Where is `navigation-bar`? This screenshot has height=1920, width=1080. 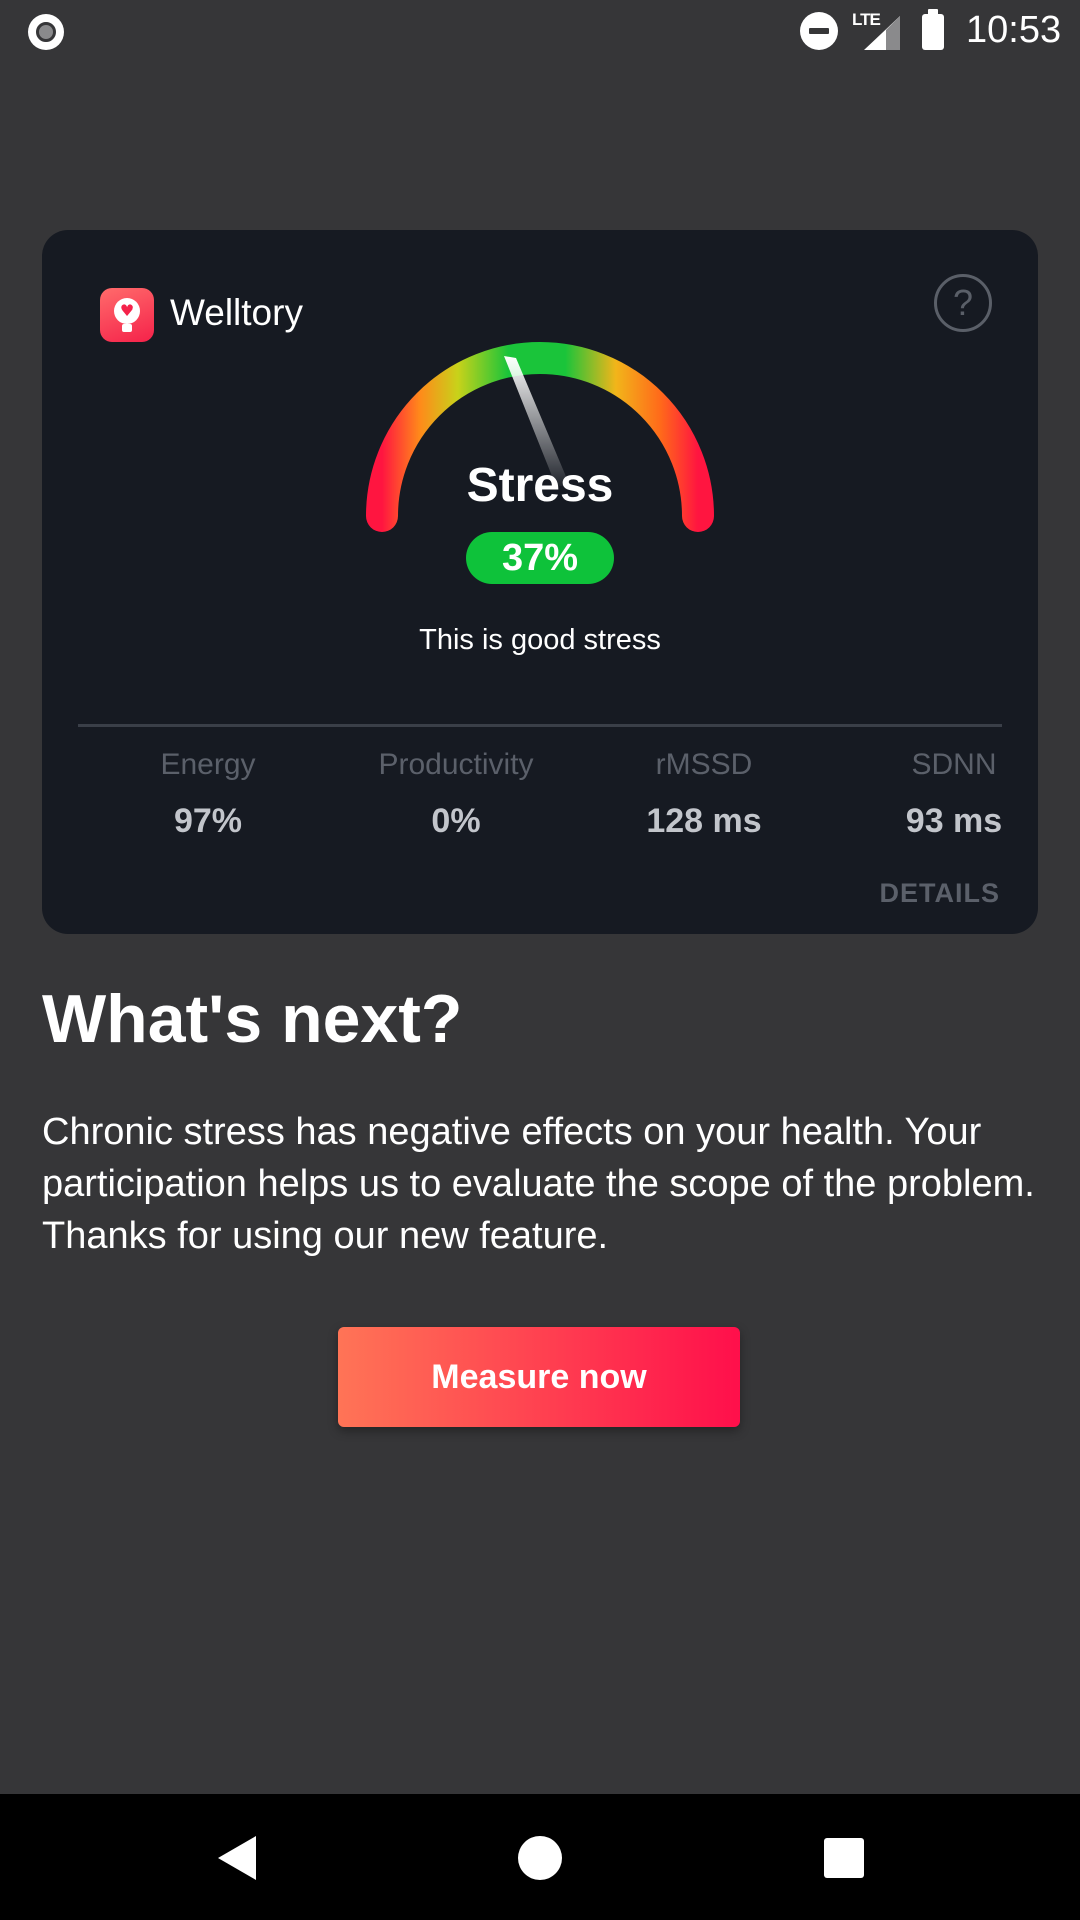
navigation-bar is located at coordinates (540, 1857).